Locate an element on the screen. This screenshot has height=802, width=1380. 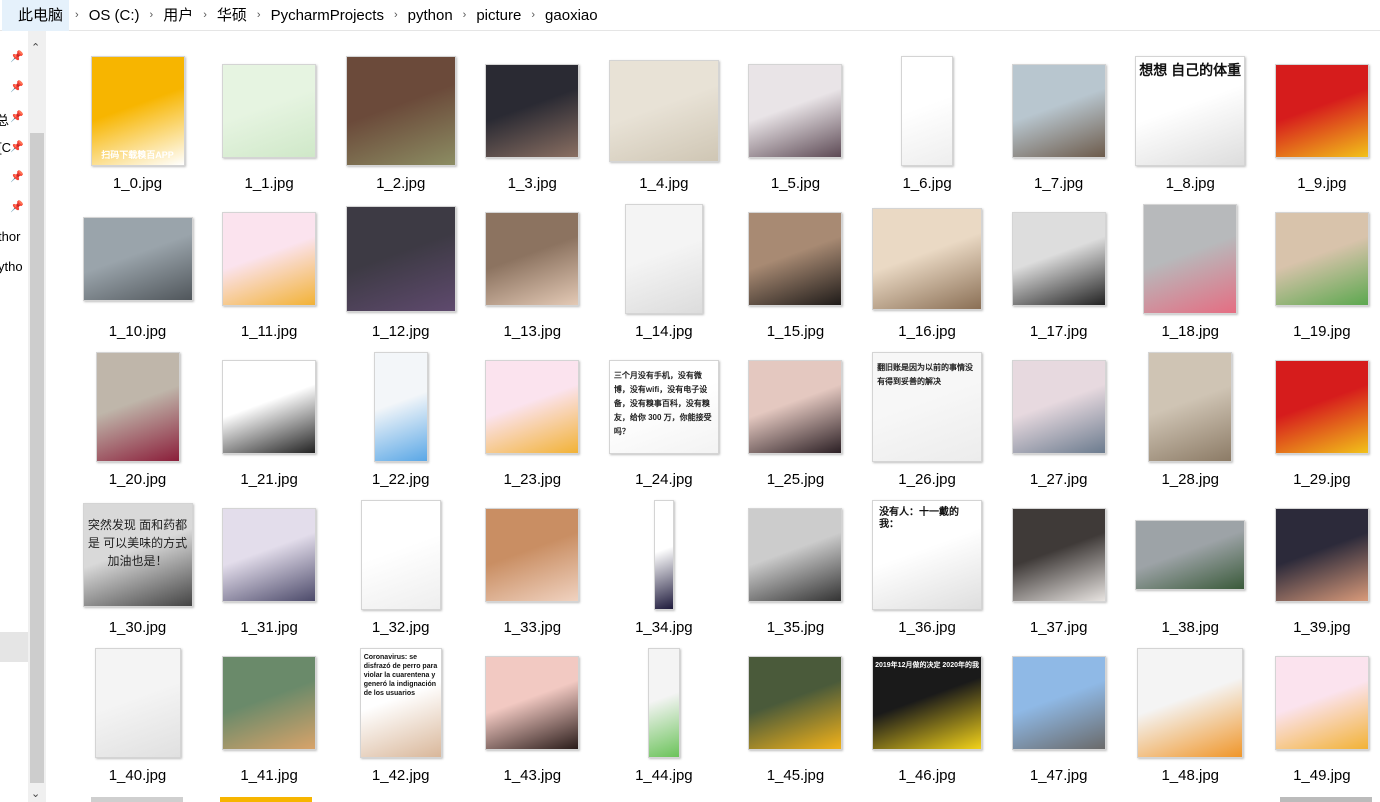
image-thumbnail: 扫码下载糗百APP is located at coordinates (137, 111).